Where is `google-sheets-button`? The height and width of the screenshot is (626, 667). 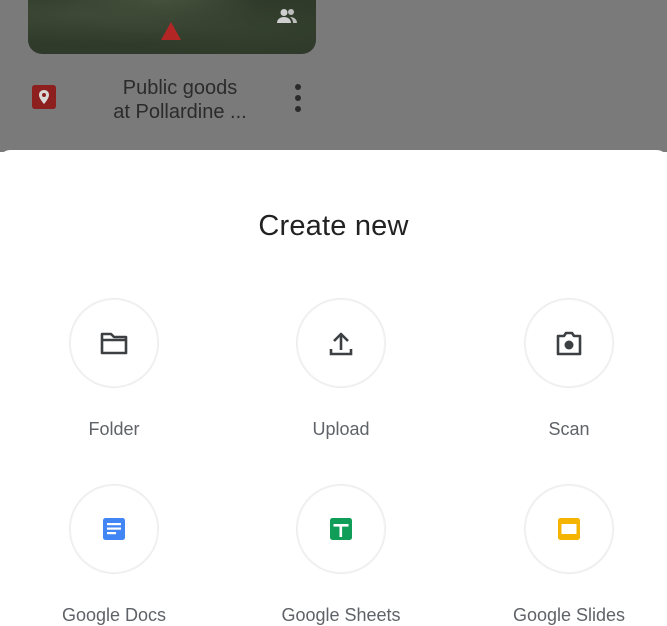
google-sheets-button is located at coordinates (341, 529).